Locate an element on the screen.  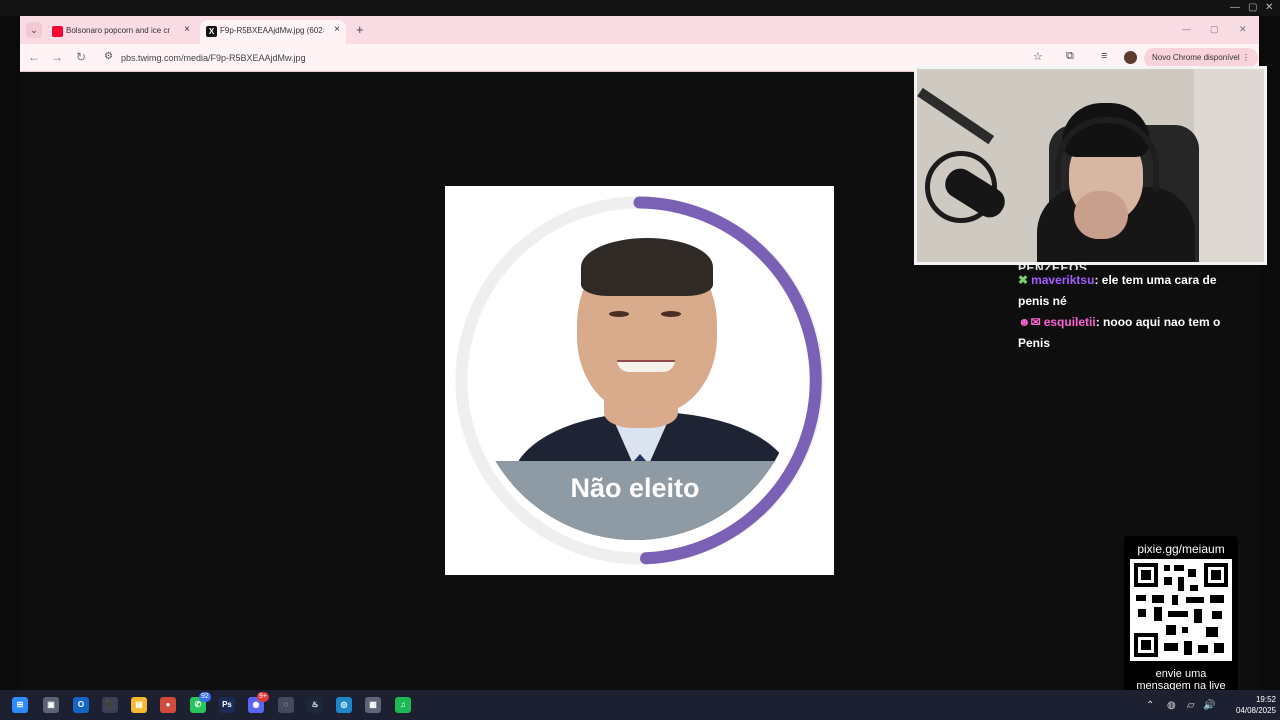
hair is located at coordinates (647, 267).